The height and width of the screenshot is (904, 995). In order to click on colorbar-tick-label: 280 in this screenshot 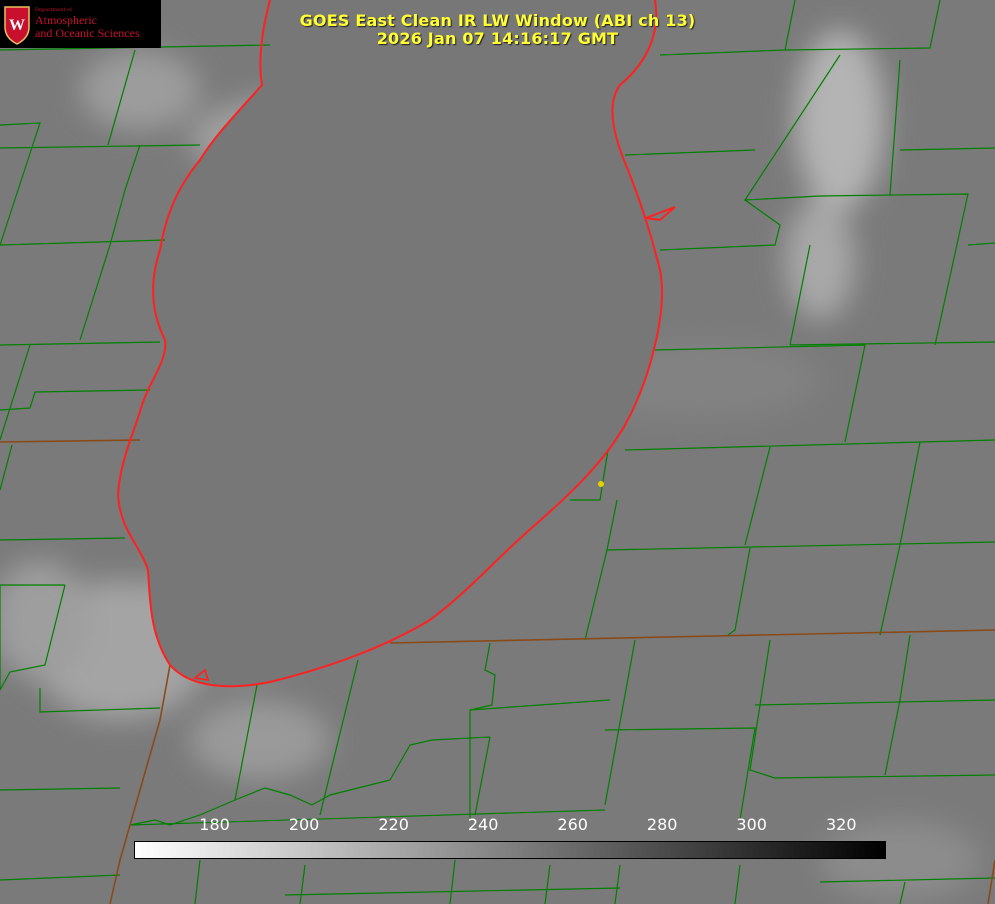, I will do `click(662, 824)`.